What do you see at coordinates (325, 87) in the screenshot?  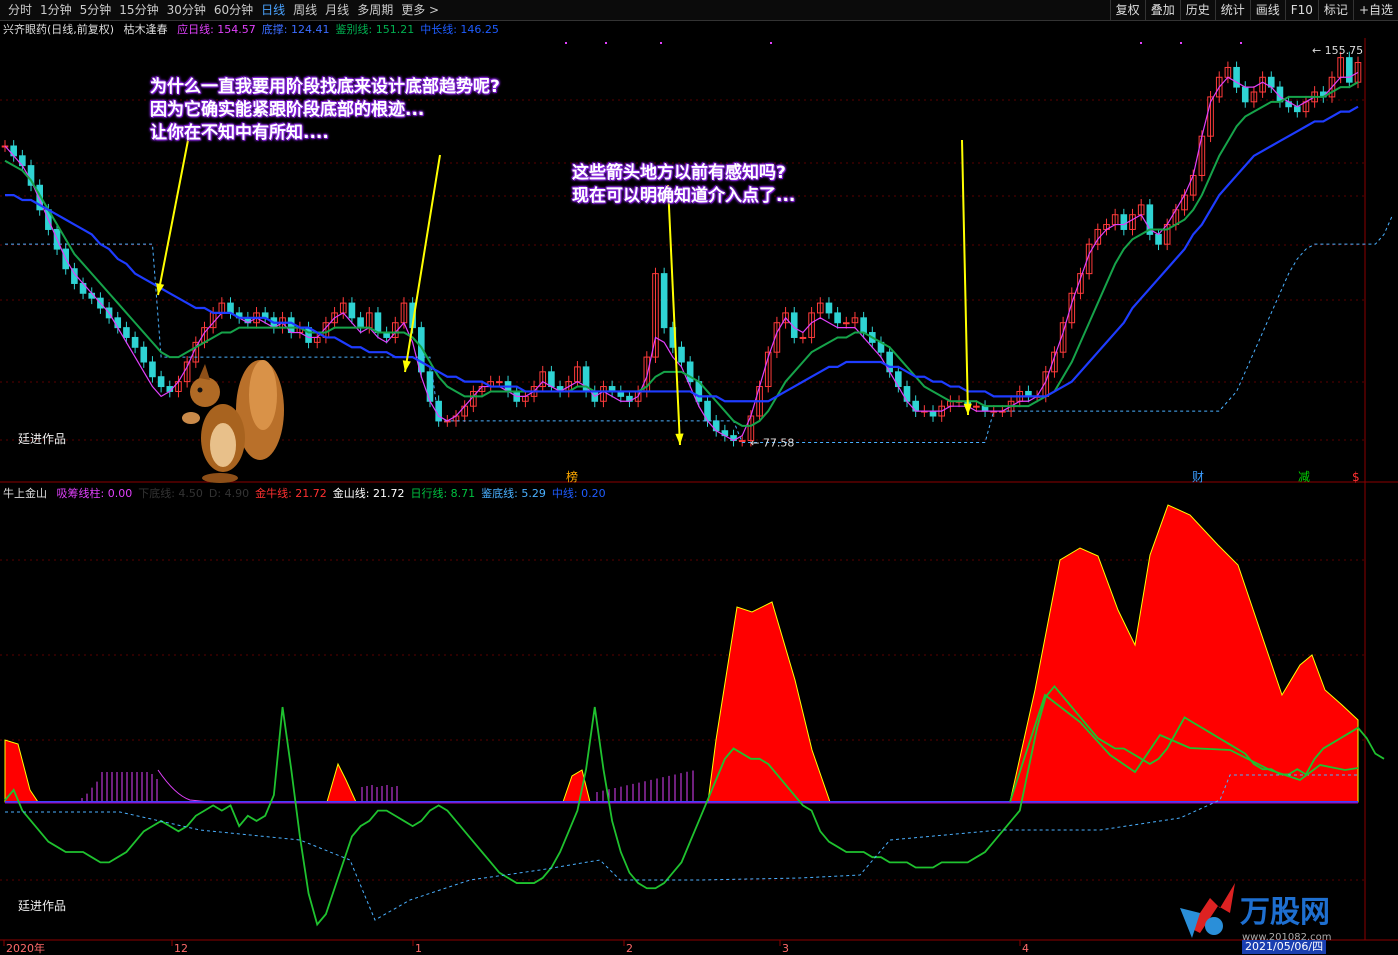 I see `annotation-left-line-1: 为什么一直我要用阶段找底来设计底部趋势呢?` at bounding box center [325, 87].